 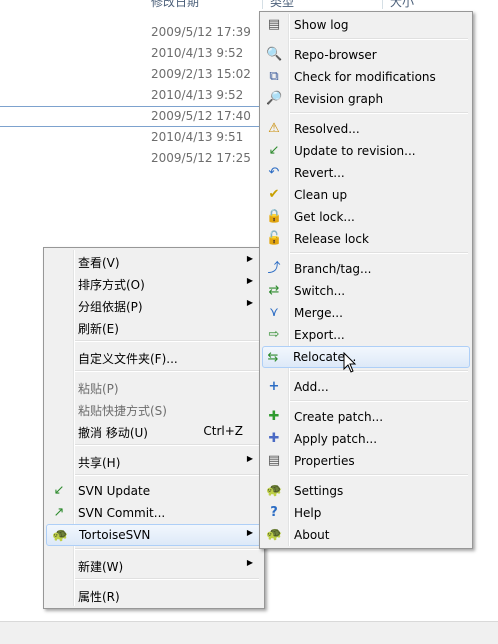 What do you see at coordinates (131, 116) in the screenshot?
I see `file-row-selected: 2009/5/12 17:40` at bounding box center [131, 116].